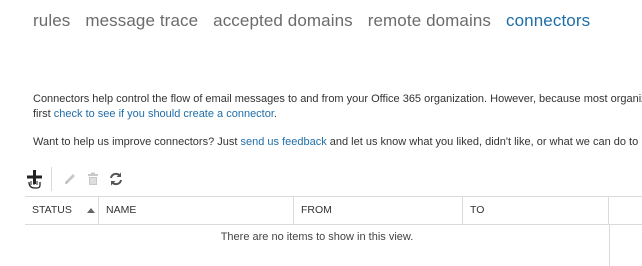 The height and width of the screenshot is (266, 642). Describe the element at coordinates (283, 142) in the screenshot. I see `send-feedback-link: send us feedback` at that location.